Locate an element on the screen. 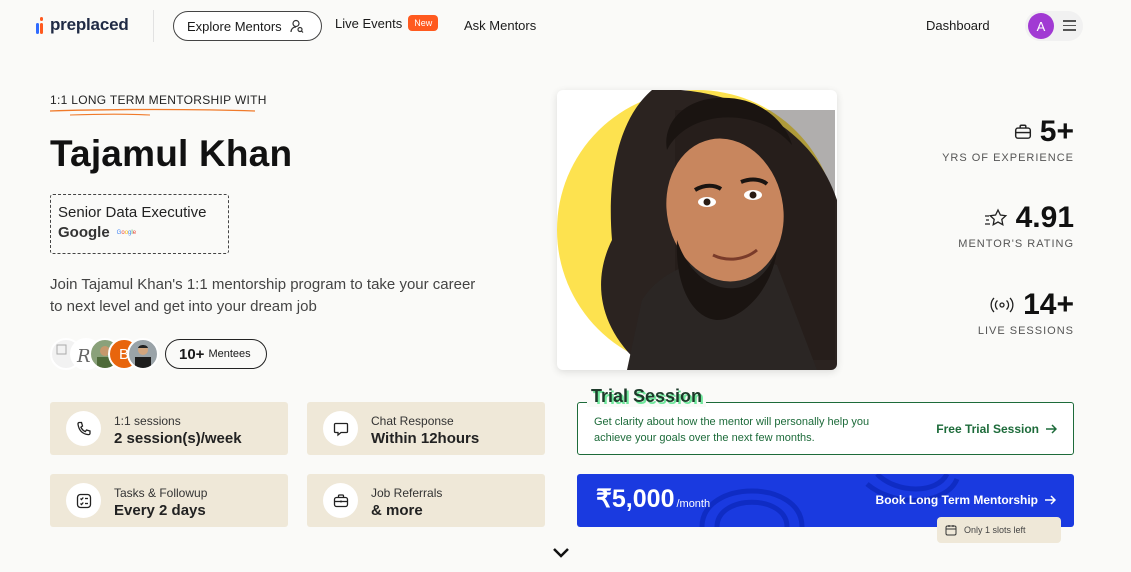 The width and height of the screenshot is (1131, 572). explore-mentors-button: Explore Mentors is located at coordinates (247, 26).